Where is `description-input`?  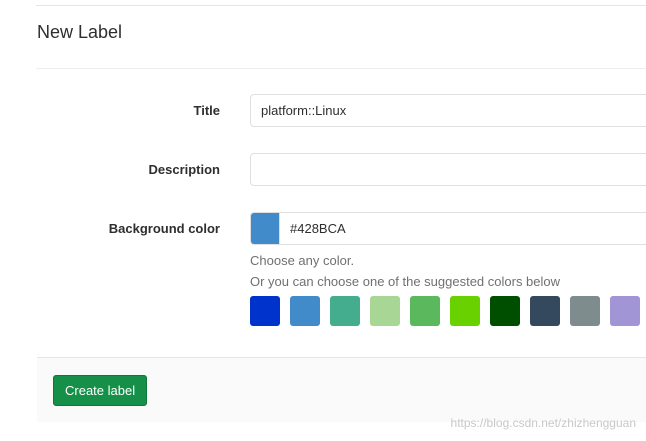 description-input is located at coordinates (448, 169).